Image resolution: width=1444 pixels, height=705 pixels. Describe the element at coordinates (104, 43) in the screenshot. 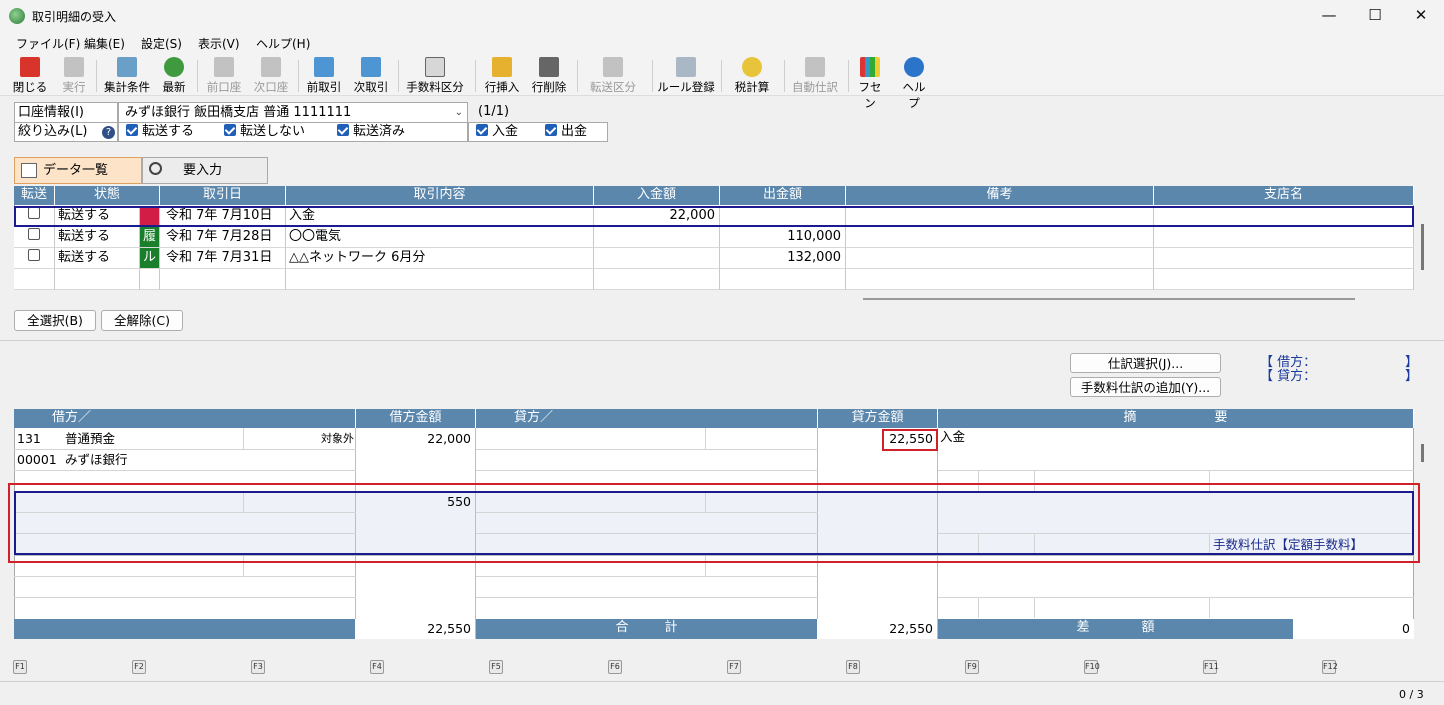

I see `menu-edit: 編集(E)` at that location.